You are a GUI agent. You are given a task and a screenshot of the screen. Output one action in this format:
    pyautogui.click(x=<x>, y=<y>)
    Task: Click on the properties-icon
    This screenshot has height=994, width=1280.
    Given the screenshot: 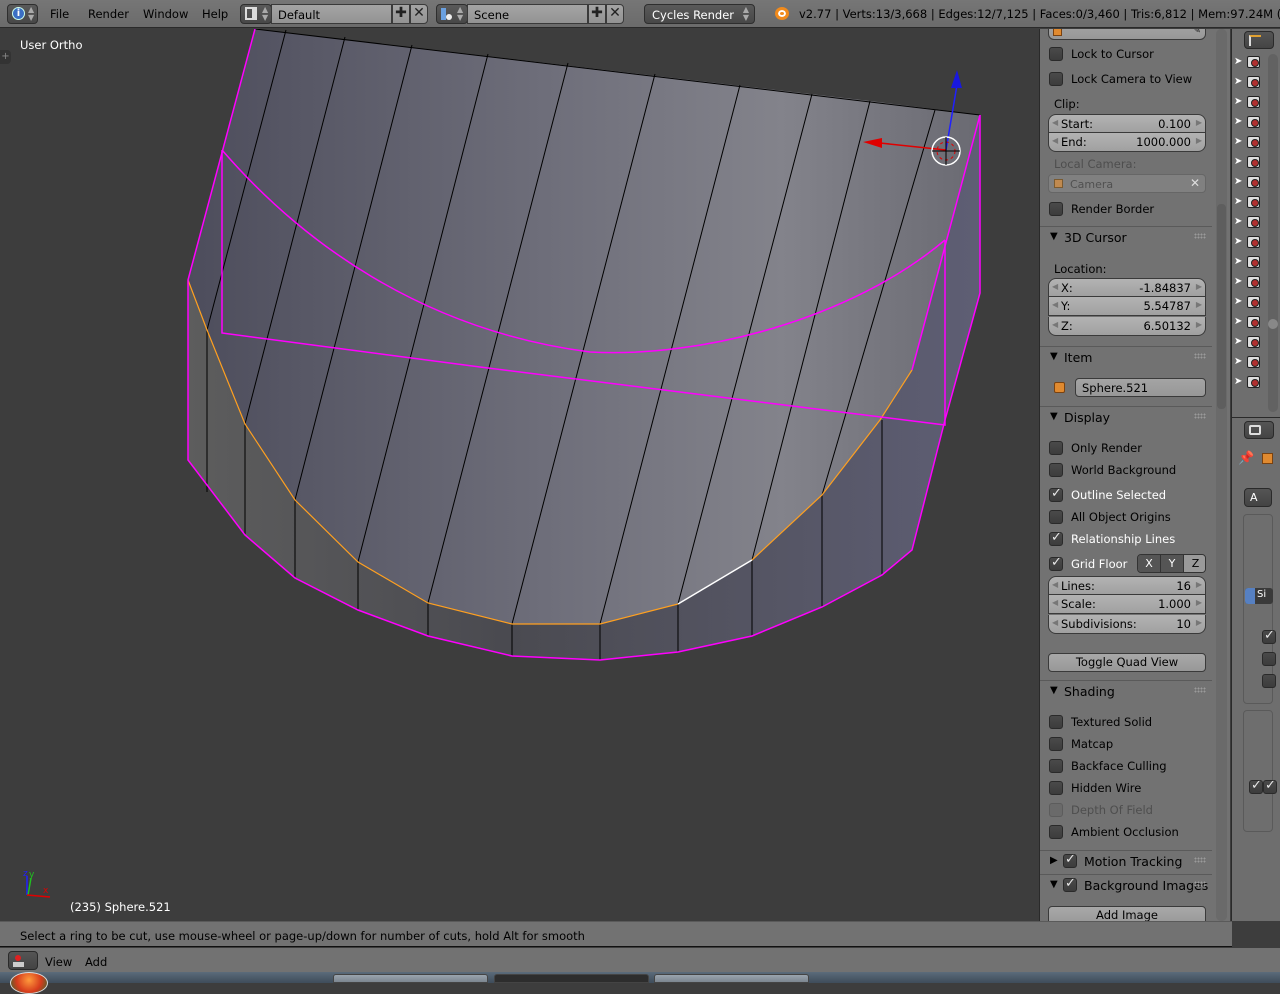 What is the action you would take?
    pyautogui.click(x=1259, y=430)
    